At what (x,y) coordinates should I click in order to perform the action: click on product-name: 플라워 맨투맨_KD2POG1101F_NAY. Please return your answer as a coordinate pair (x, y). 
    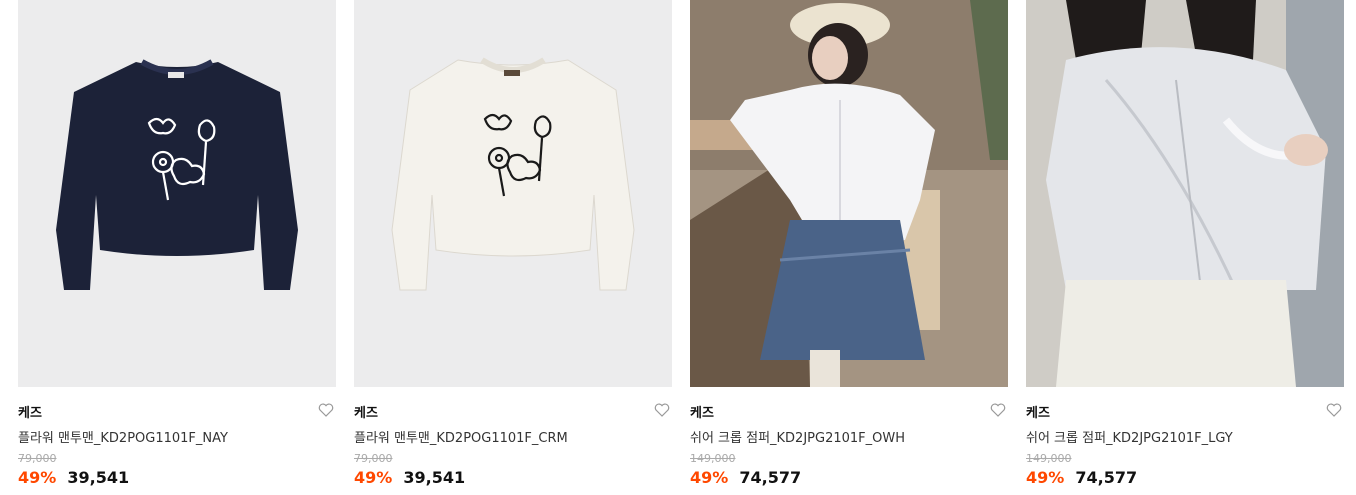
    Looking at the image, I should click on (123, 436).